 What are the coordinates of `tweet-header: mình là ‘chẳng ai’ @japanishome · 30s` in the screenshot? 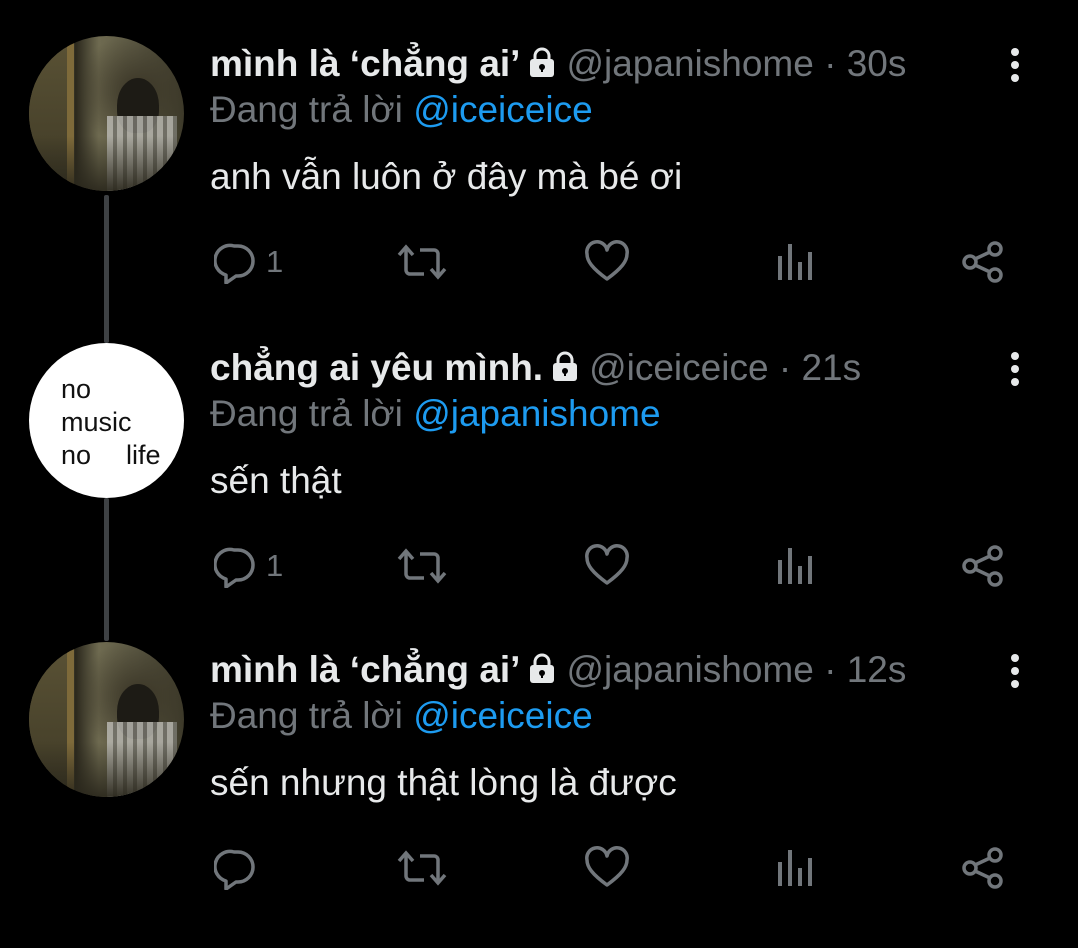 It's located at (558, 64).